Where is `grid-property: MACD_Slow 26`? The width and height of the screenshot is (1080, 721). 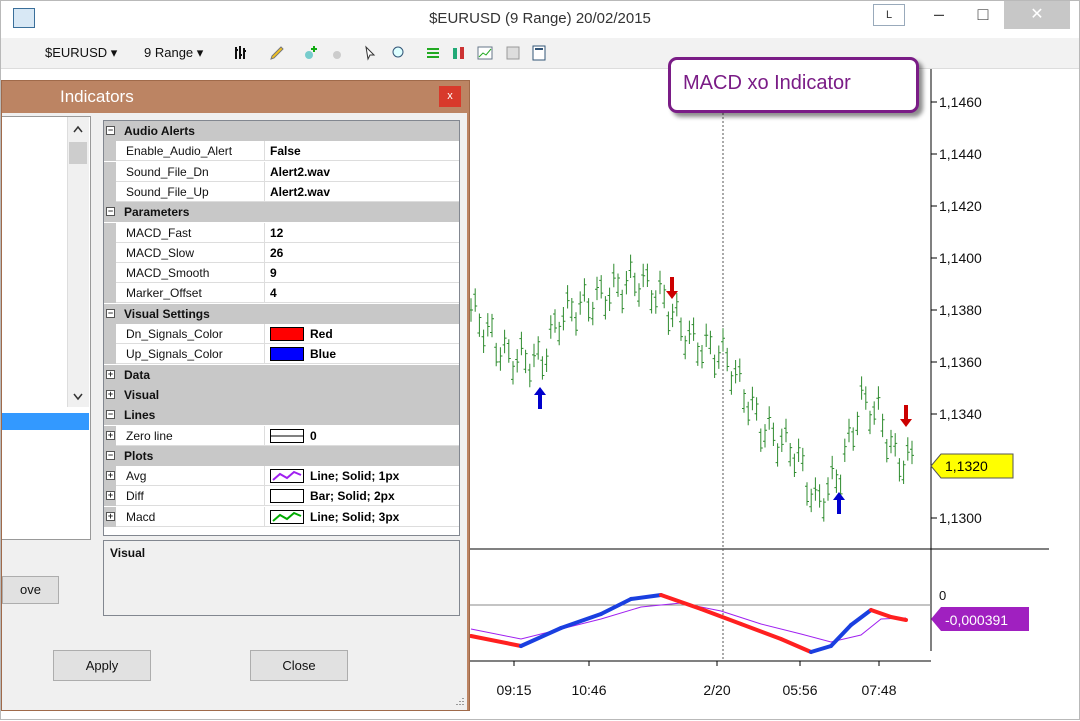
grid-property: MACD_Slow 26 is located at coordinates (281, 252).